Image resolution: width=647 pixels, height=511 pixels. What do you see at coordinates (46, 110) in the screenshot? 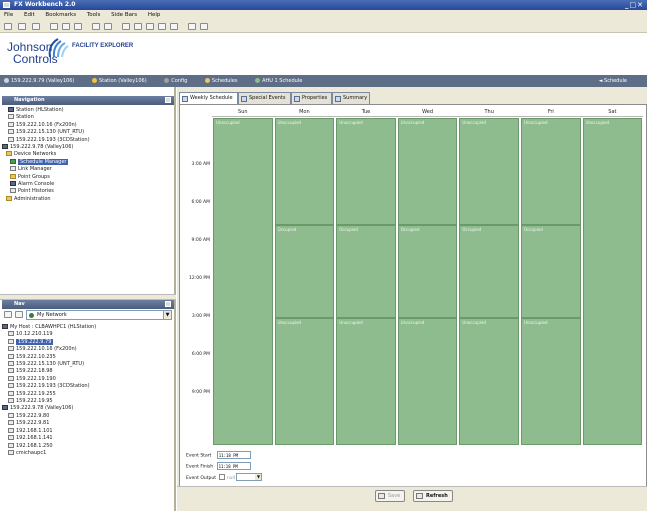
I see `nav-tree-item: Station (HLStation)` at bounding box center [46, 110].